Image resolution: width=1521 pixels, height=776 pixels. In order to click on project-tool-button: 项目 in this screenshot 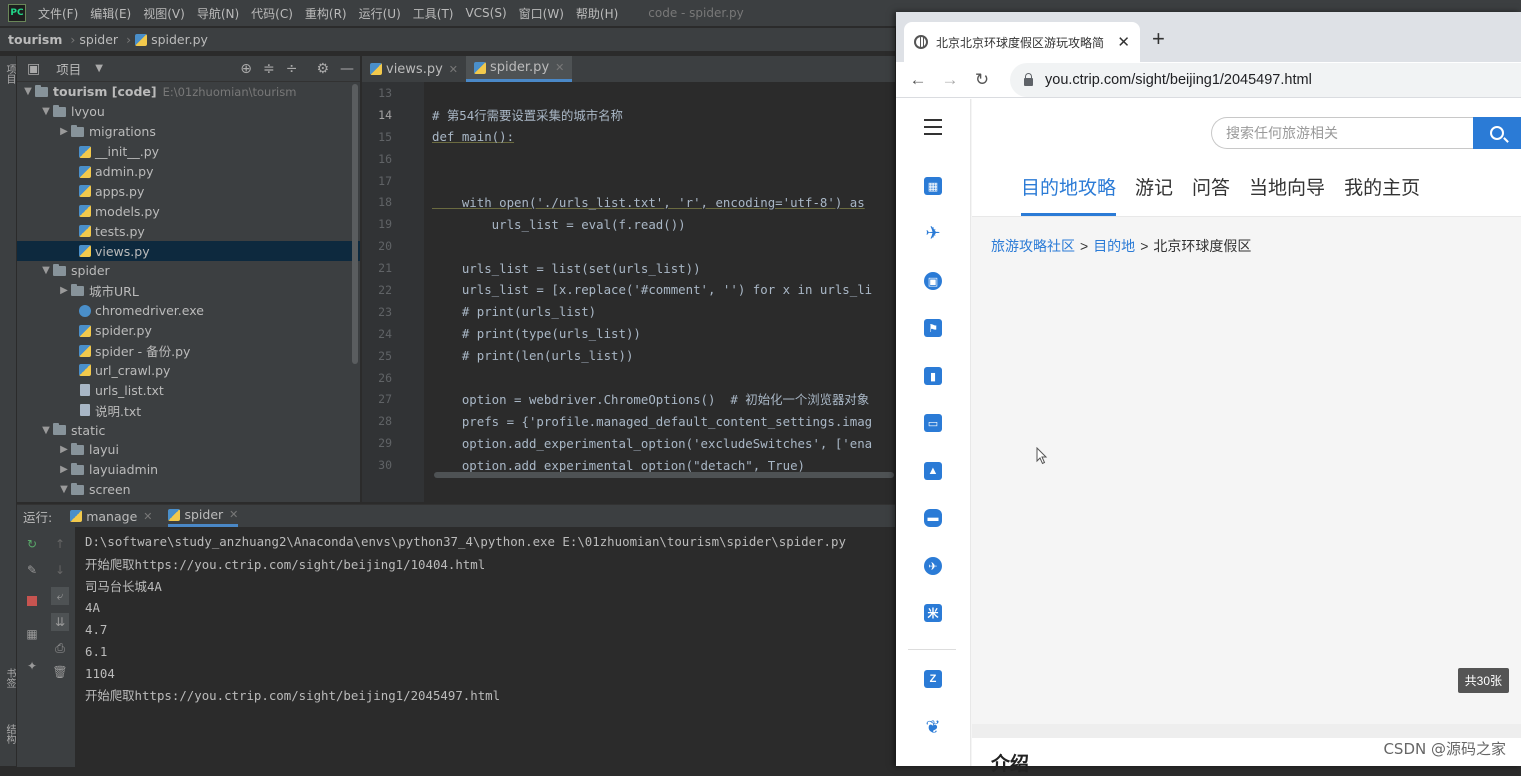, I will do `click(9, 74)`.